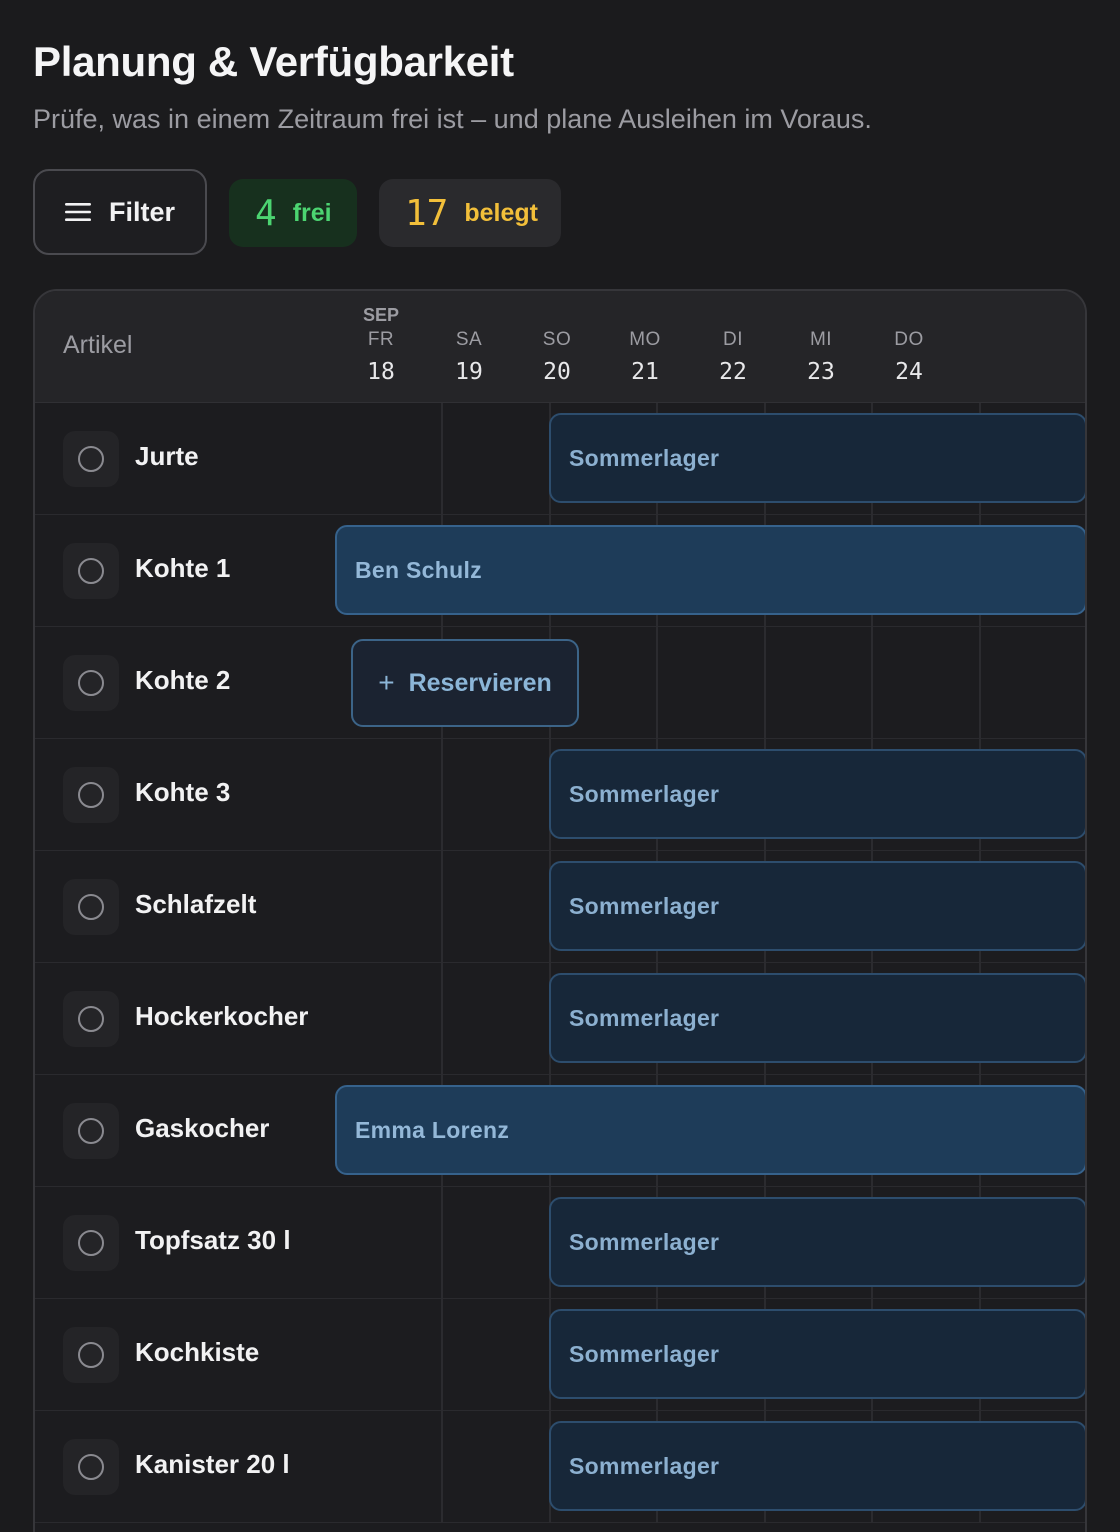  Describe the element at coordinates (183, 680) in the screenshot. I see `item-name: Kohte 2` at that location.